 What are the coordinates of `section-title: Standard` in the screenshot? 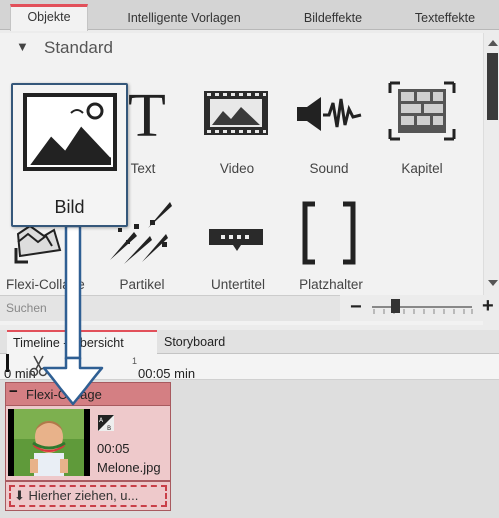 It's located at (78, 47).